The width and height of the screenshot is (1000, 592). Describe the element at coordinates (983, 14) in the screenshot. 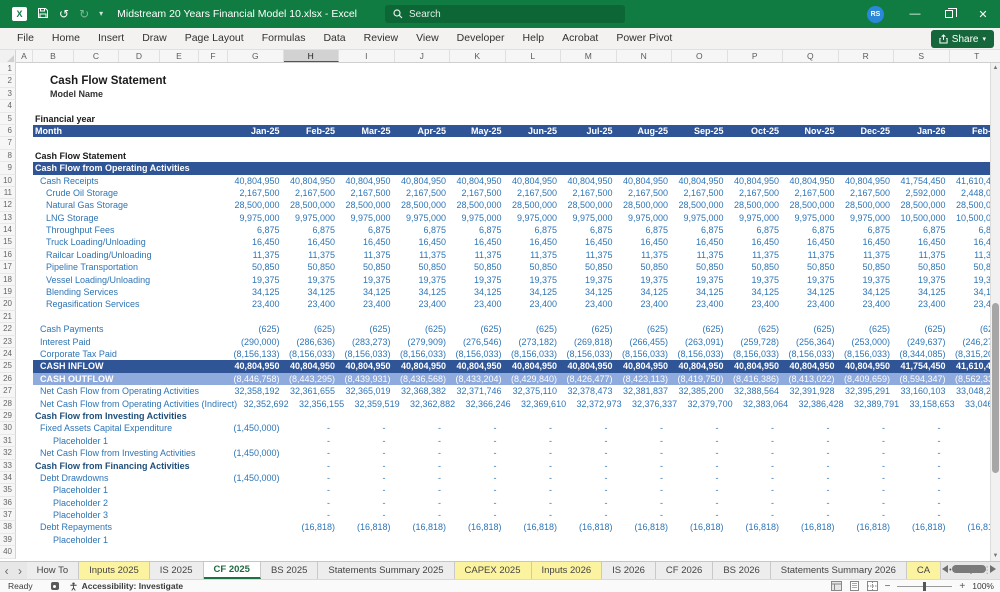

I see `close-button: ✕` at that location.